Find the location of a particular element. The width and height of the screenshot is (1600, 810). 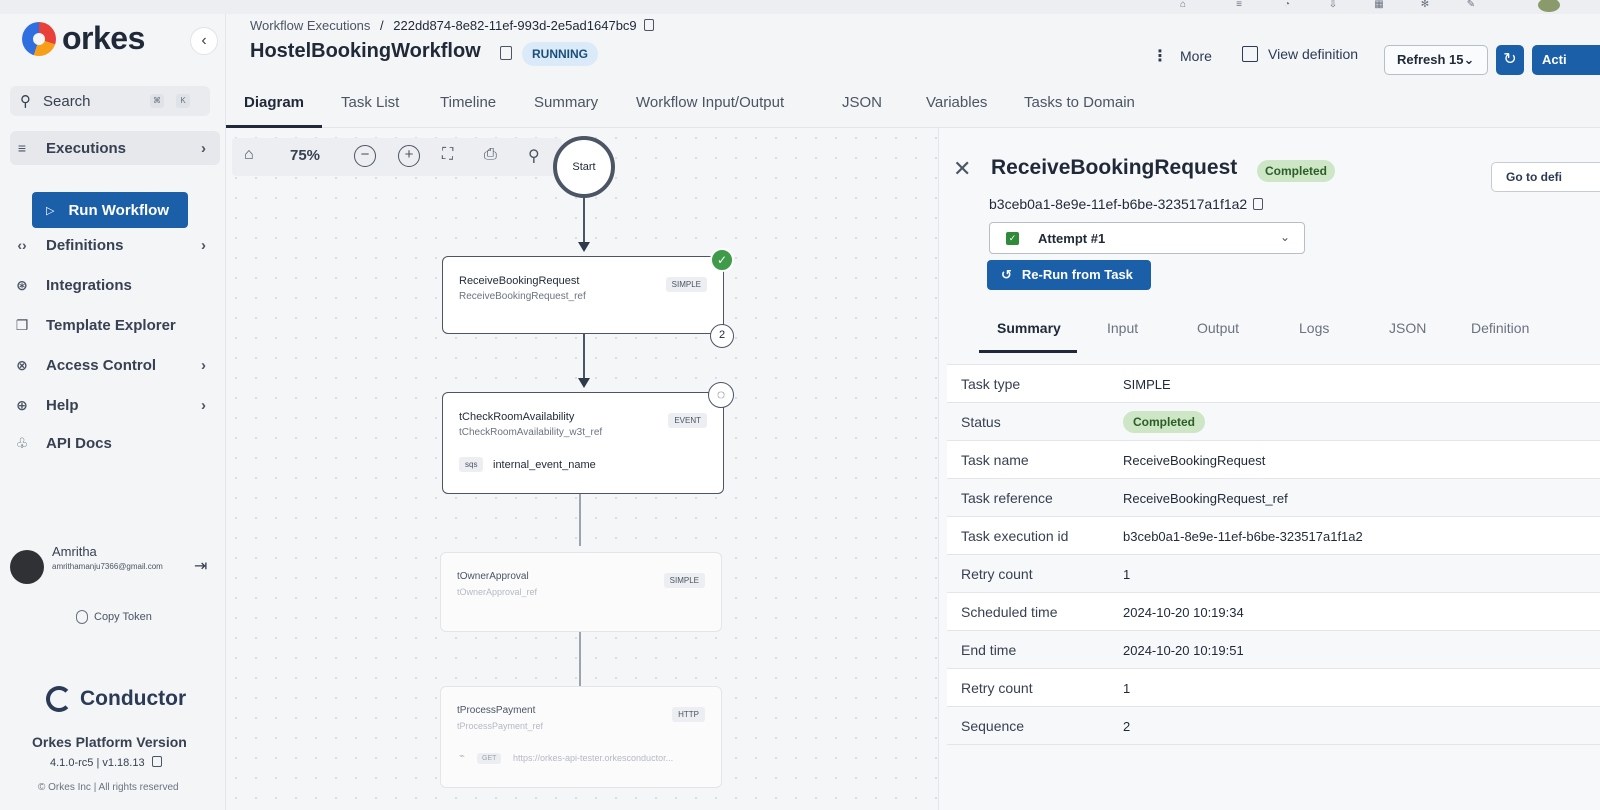

history-icon: ◔ is located at coordinates (1287, 5).